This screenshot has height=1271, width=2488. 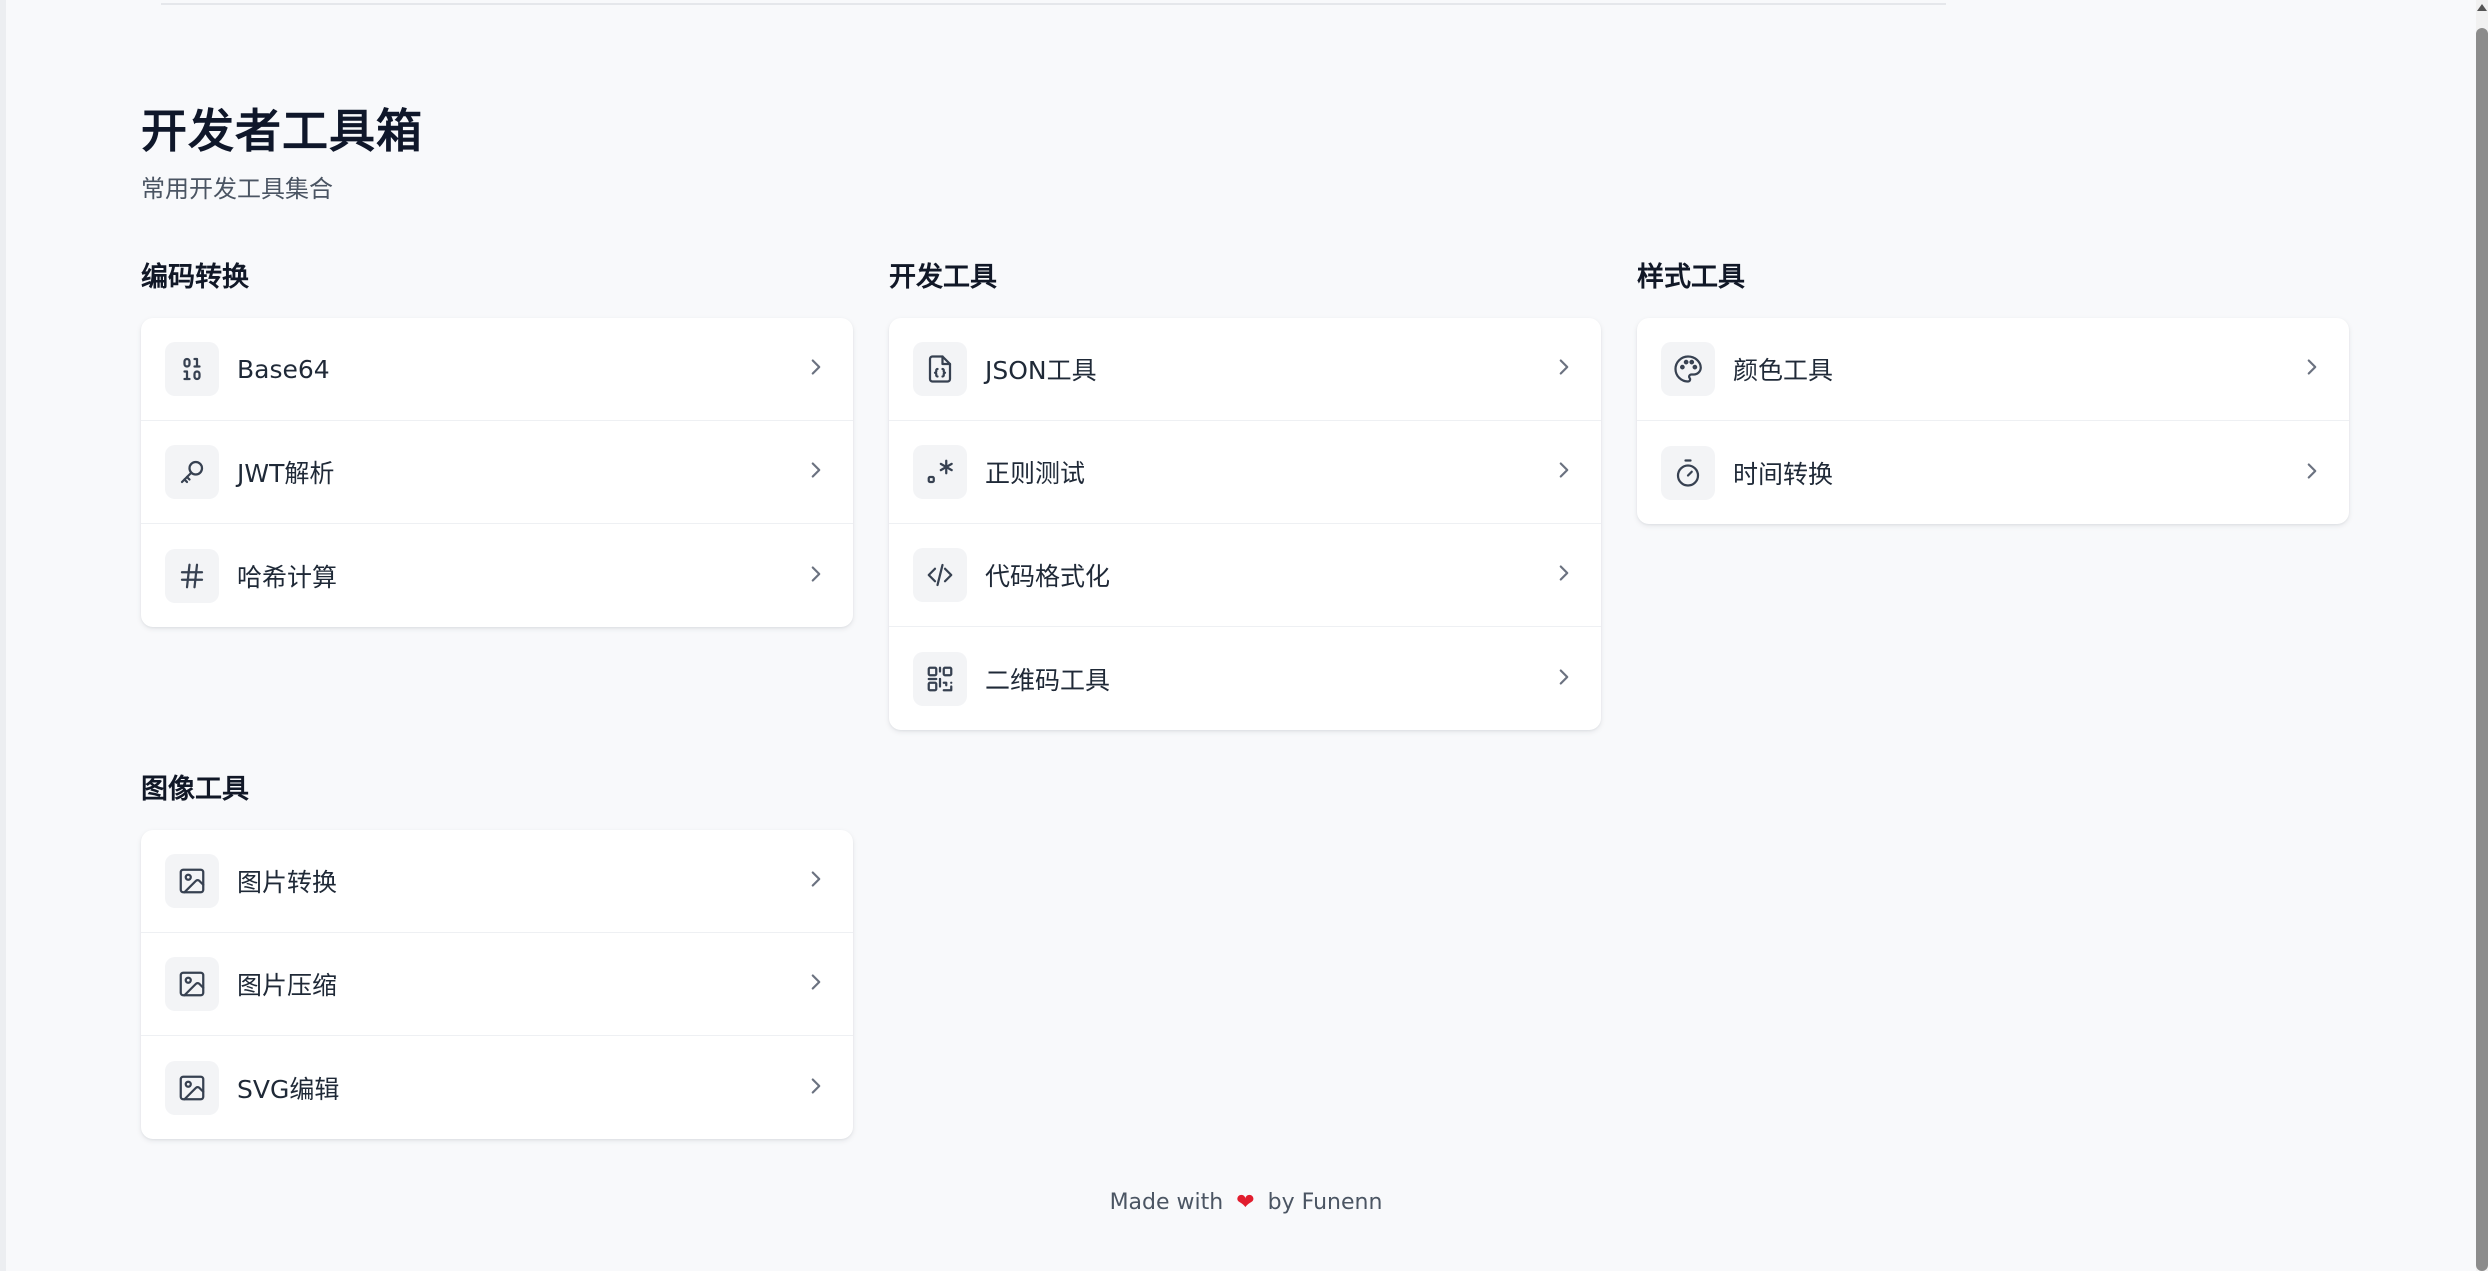 What do you see at coordinates (2482, 7) in the screenshot?
I see `scroll-up-icon` at bounding box center [2482, 7].